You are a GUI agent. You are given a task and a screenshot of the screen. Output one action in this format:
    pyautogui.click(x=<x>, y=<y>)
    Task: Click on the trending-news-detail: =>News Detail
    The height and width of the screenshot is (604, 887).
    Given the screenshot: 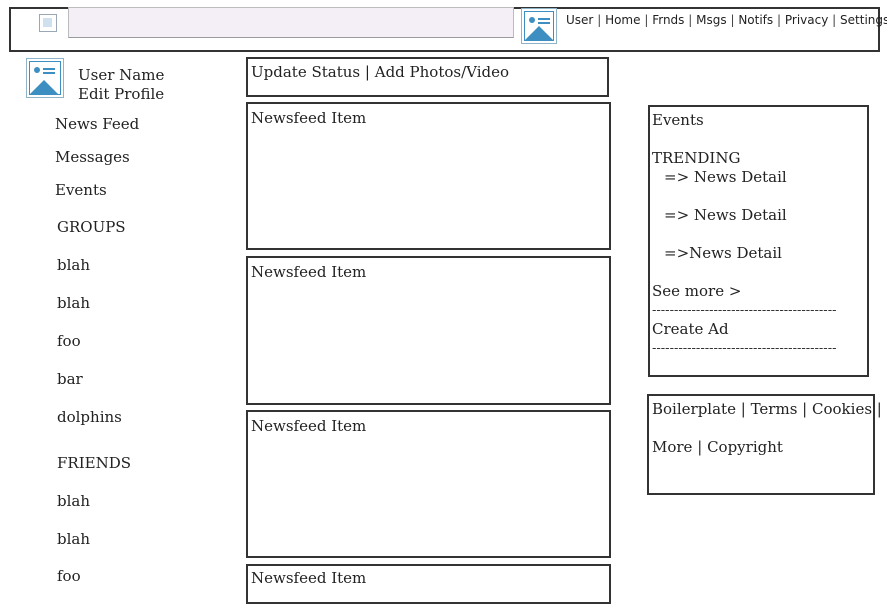 What is the action you would take?
    pyautogui.click(x=723, y=253)
    